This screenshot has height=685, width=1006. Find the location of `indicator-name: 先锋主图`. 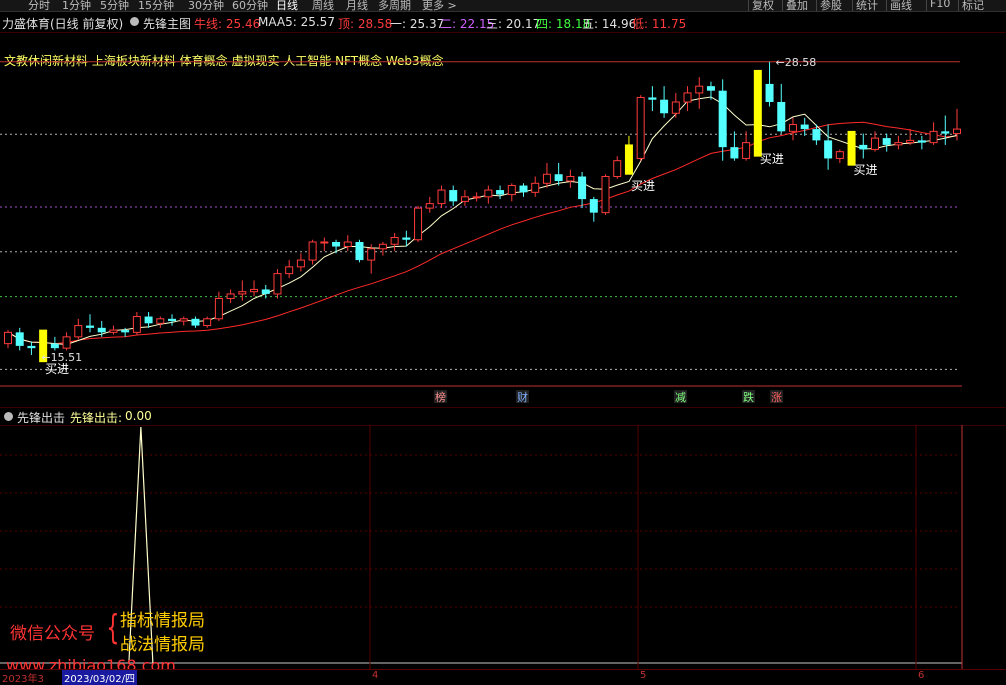

indicator-name: 先锋主图 is located at coordinates (167, 23).